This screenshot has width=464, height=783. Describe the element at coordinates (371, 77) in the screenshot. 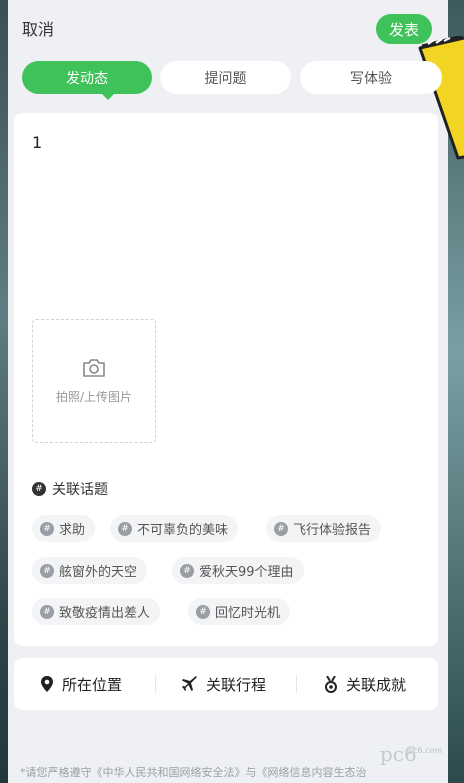

I see `tab-write-experience: 写体验` at that location.